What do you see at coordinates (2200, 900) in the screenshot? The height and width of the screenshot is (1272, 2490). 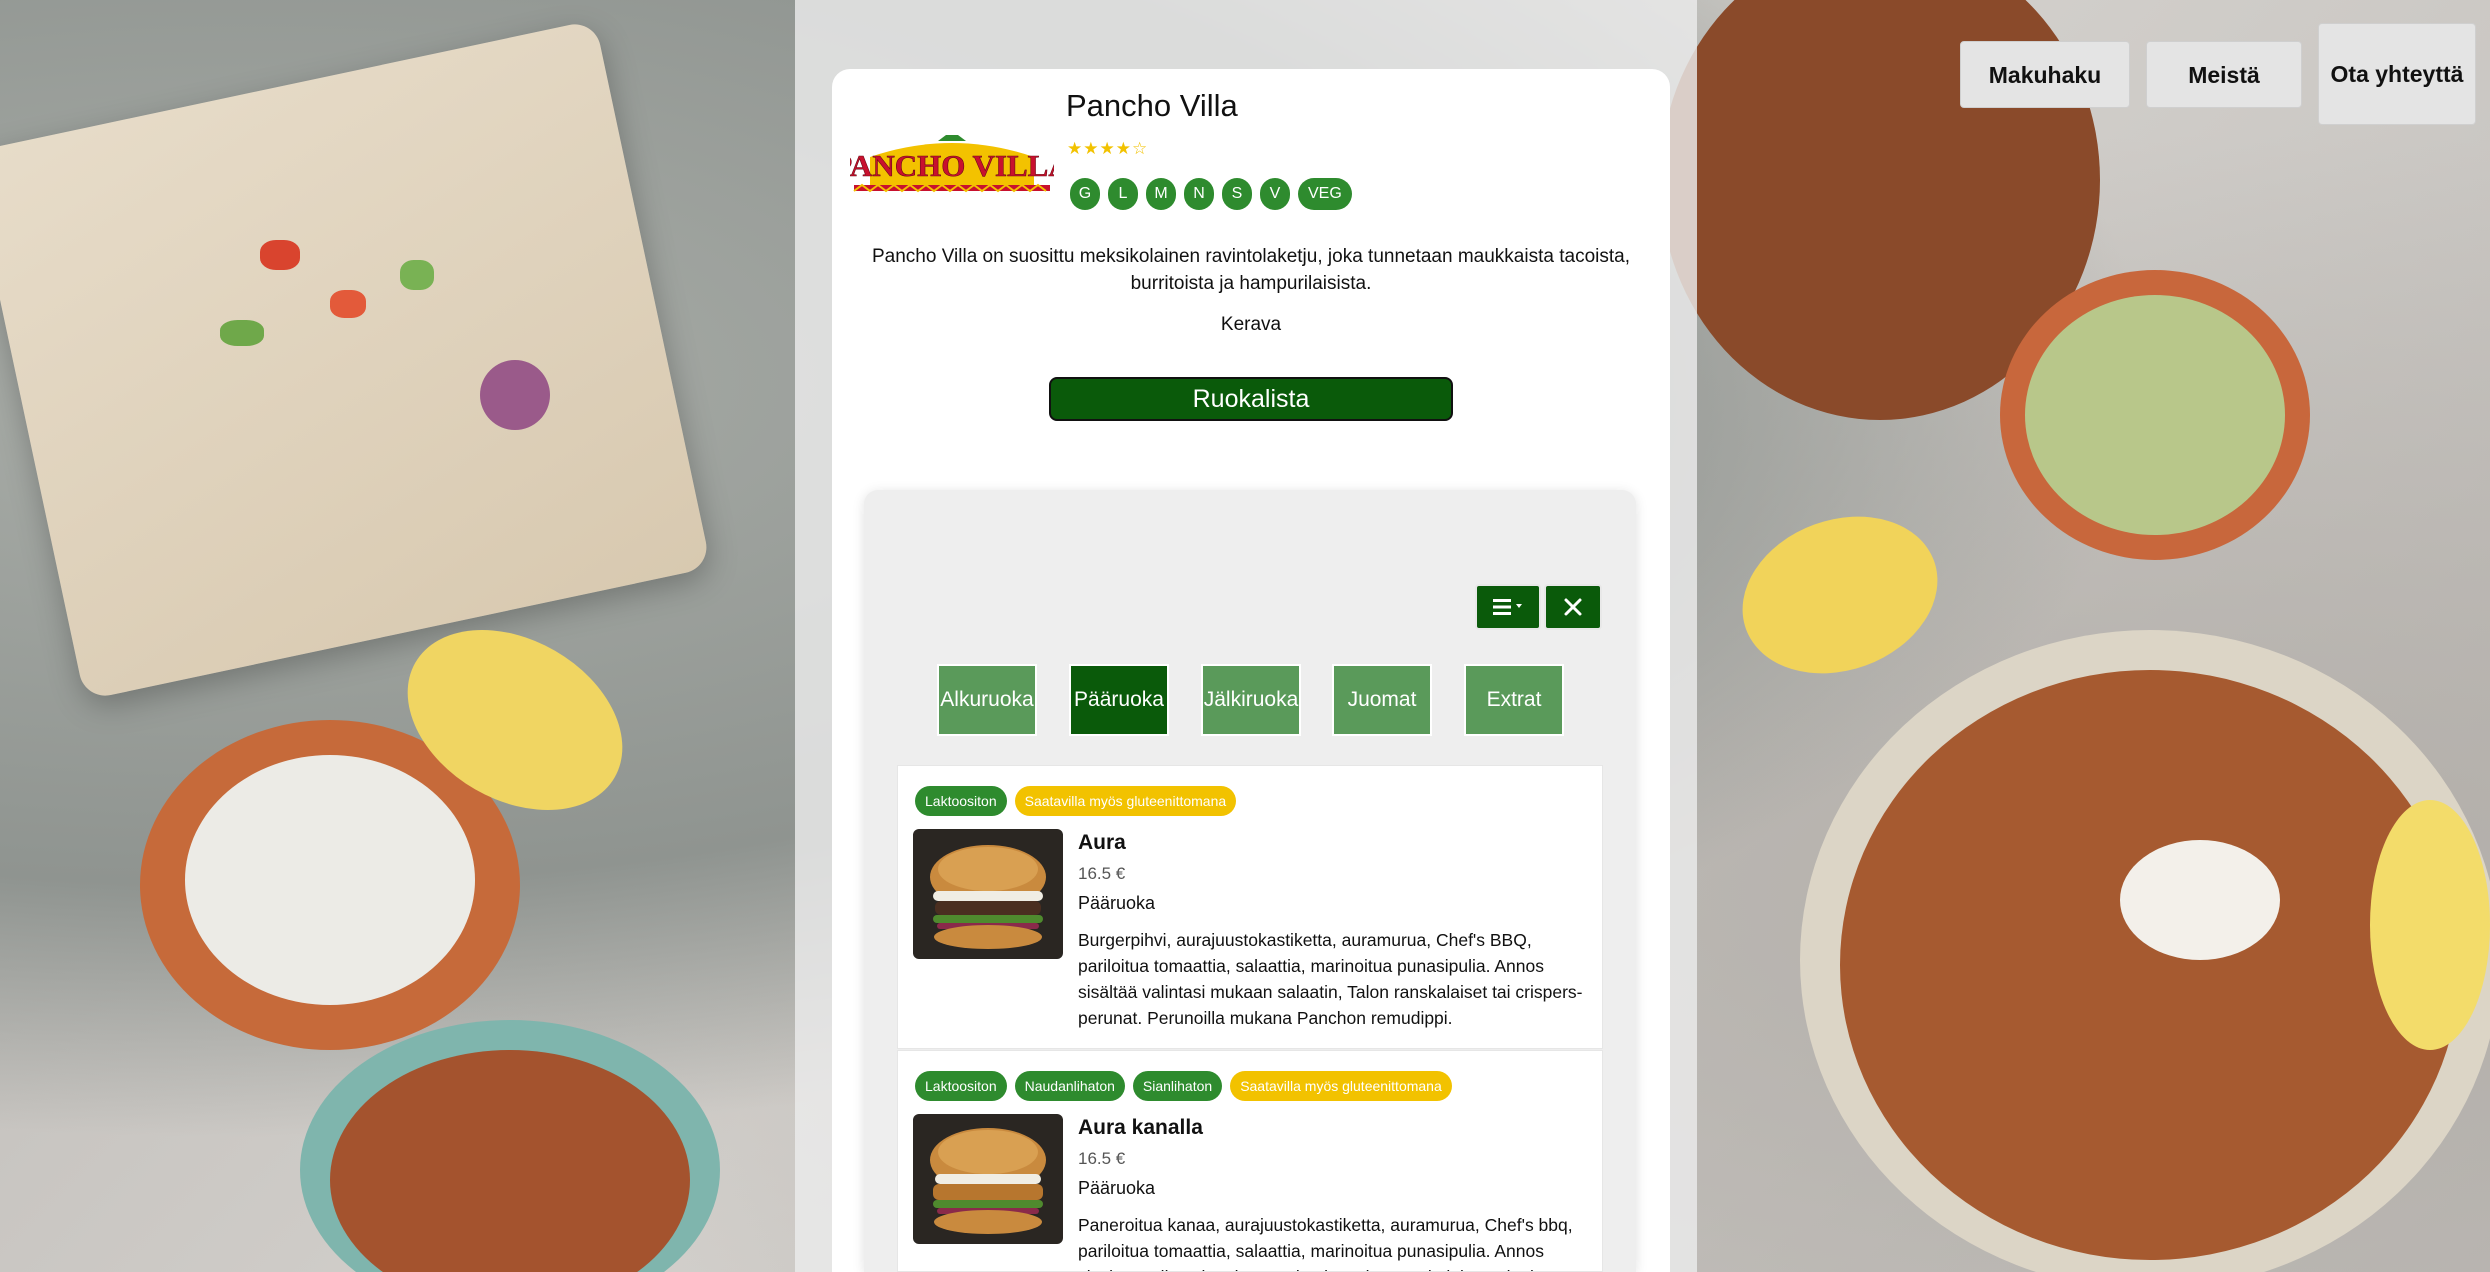 I see `sour-cream-image` at bounding box center [2200, 900].